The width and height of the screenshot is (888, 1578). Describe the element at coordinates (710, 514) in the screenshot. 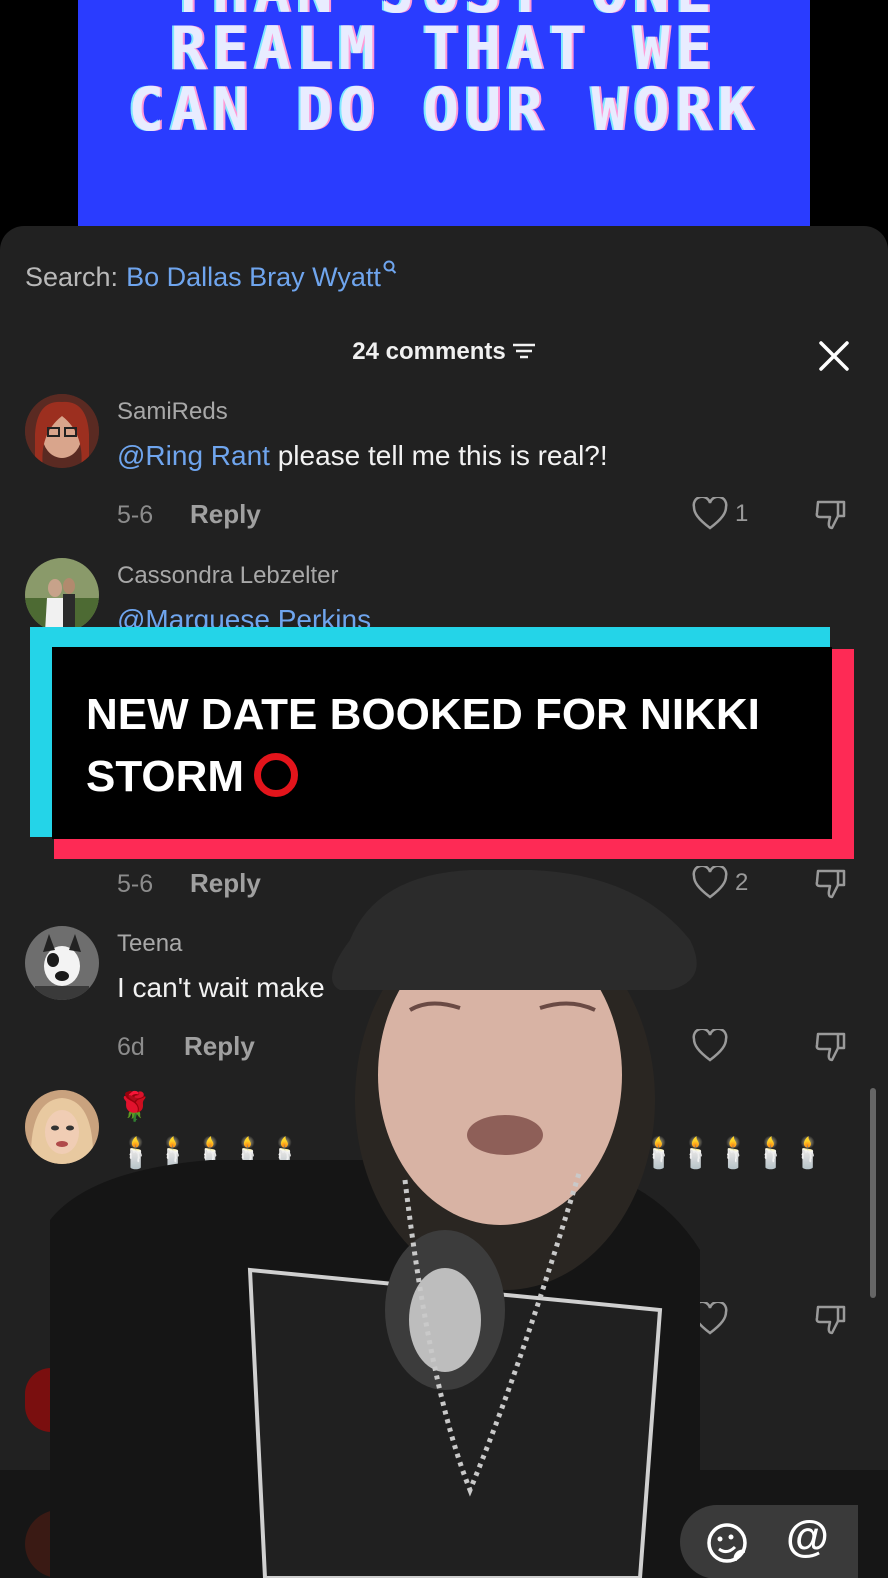

I see `heart-icon` at that location.